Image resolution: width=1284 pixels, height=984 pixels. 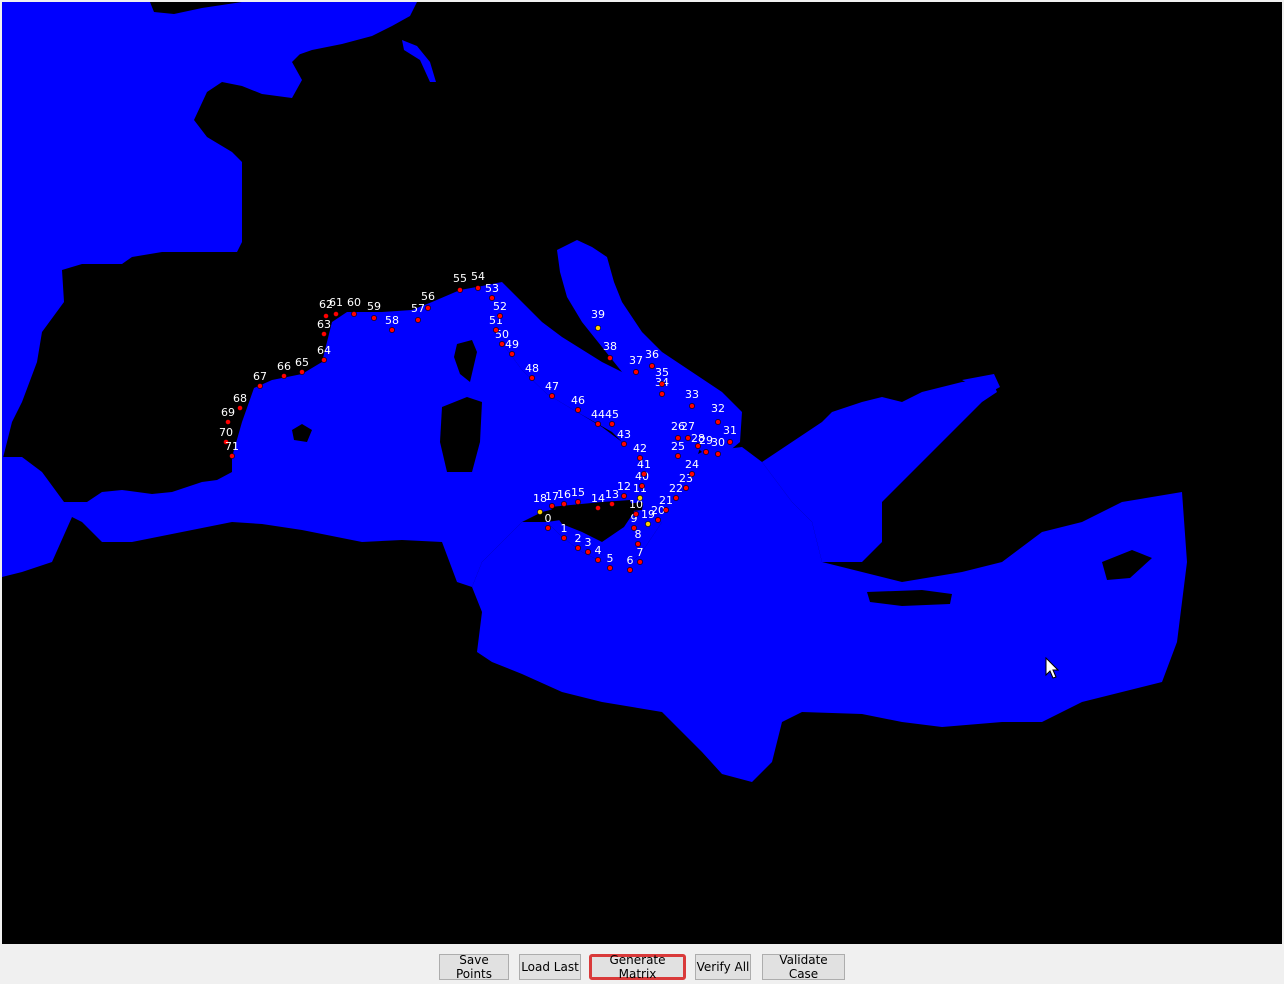 What do you see at coordinates (552, 496) in the screenshot?
I see `map-point-label: 17` at bounding box center [552, 496].